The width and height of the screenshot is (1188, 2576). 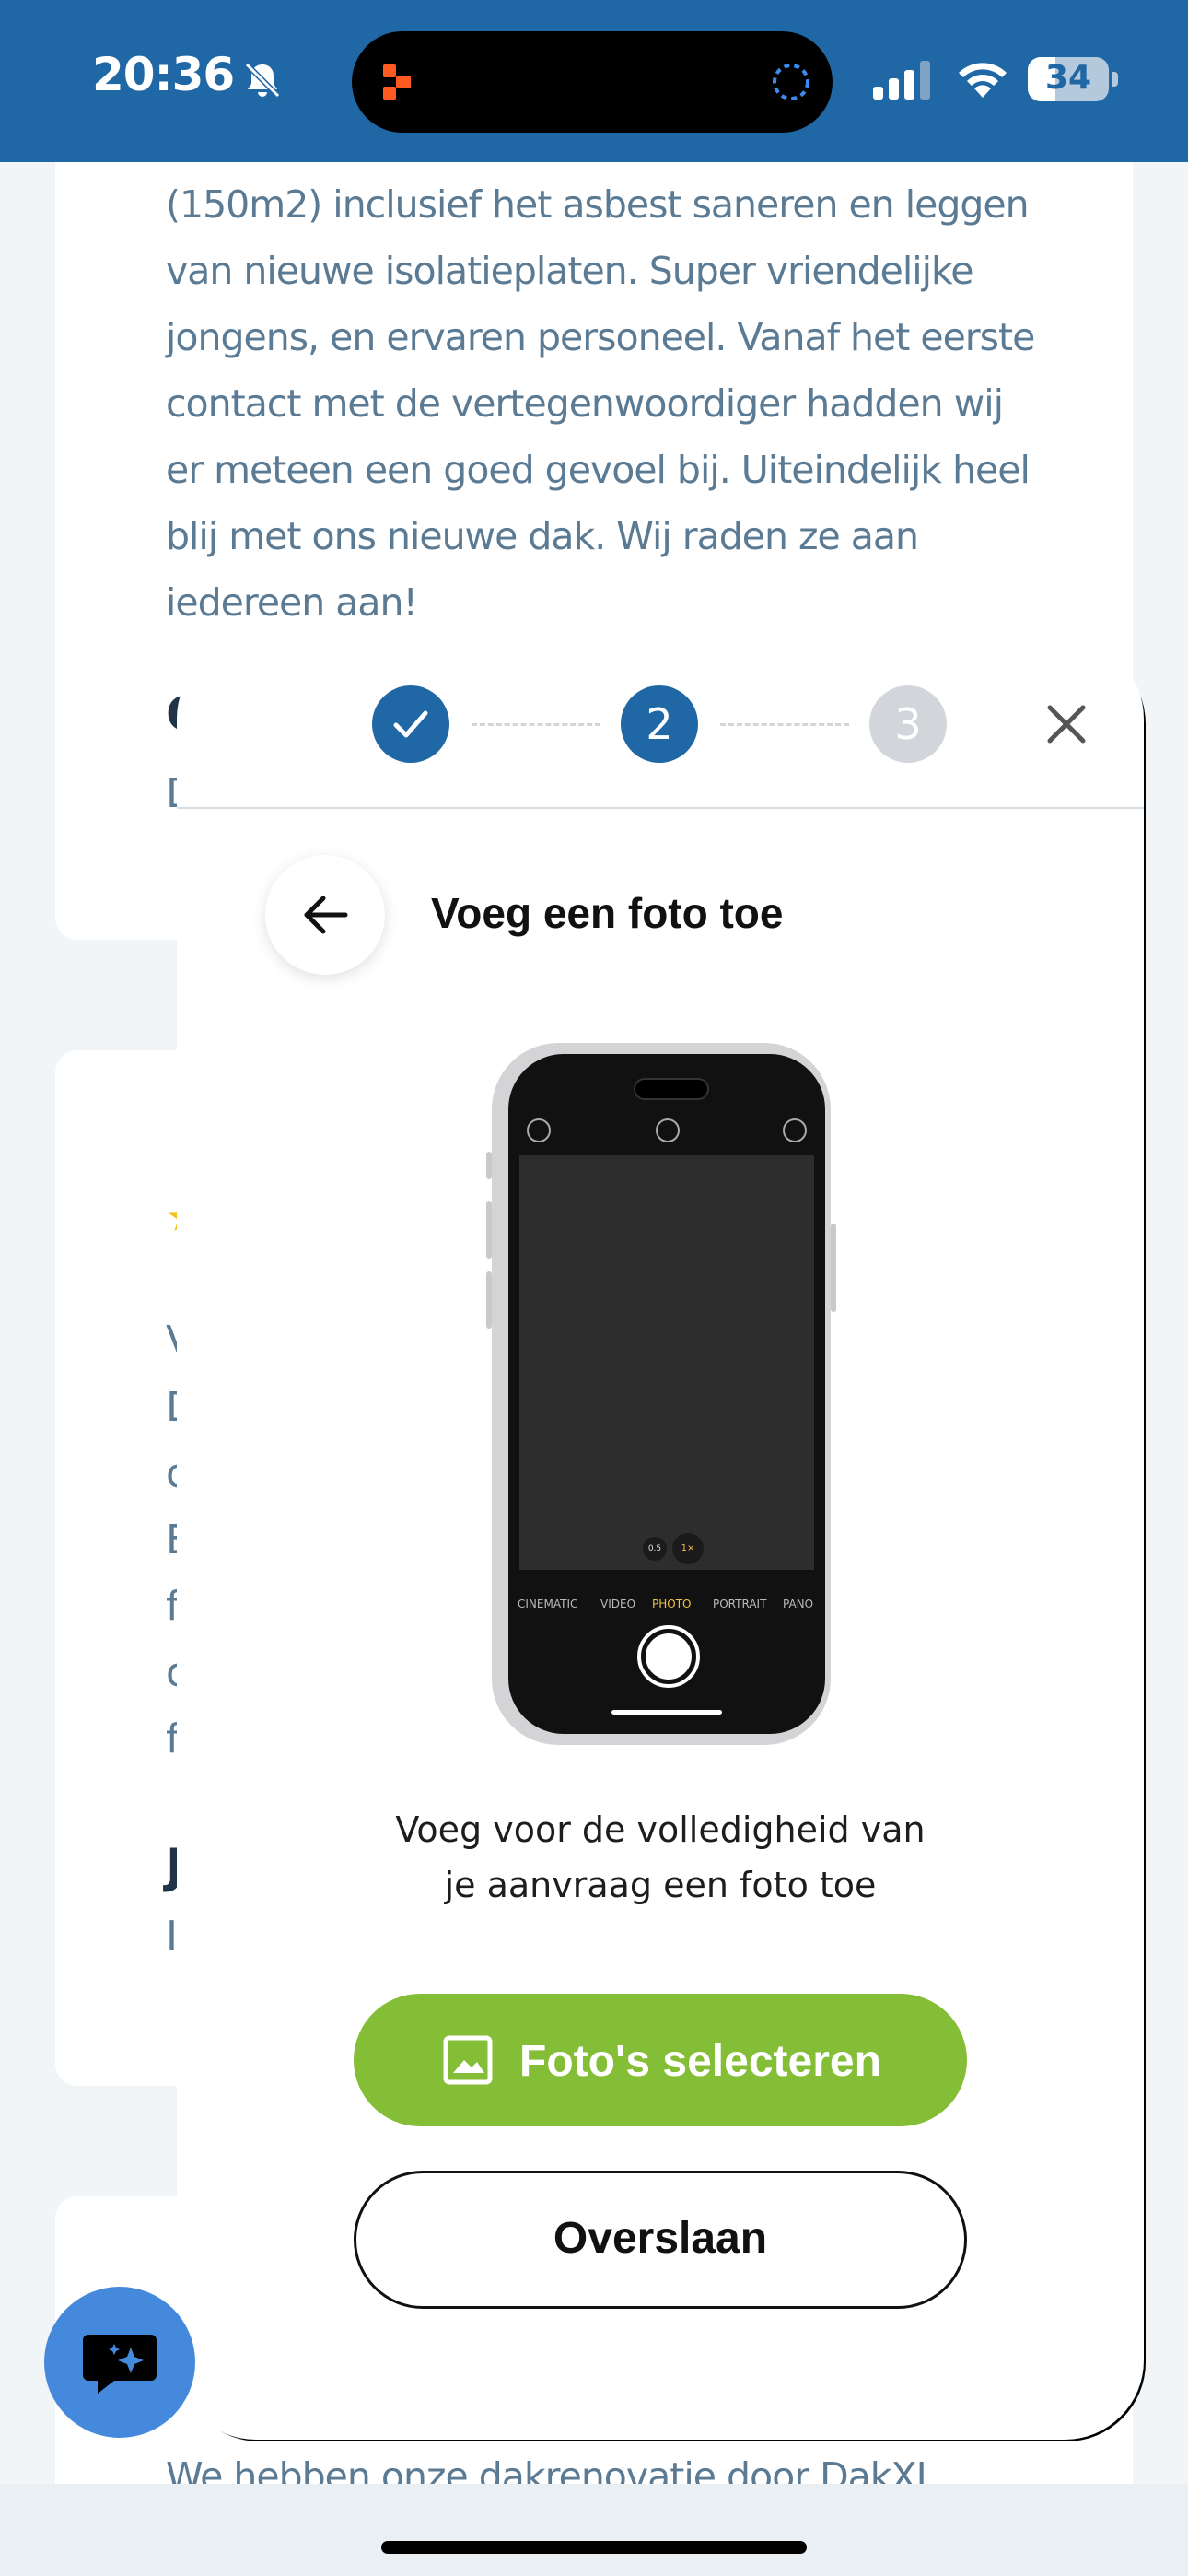 What do you see at coordinates (618, 1604) in the screenshot?
I see `camera-mode: VIDEO` at bounding box center [618, 1604].